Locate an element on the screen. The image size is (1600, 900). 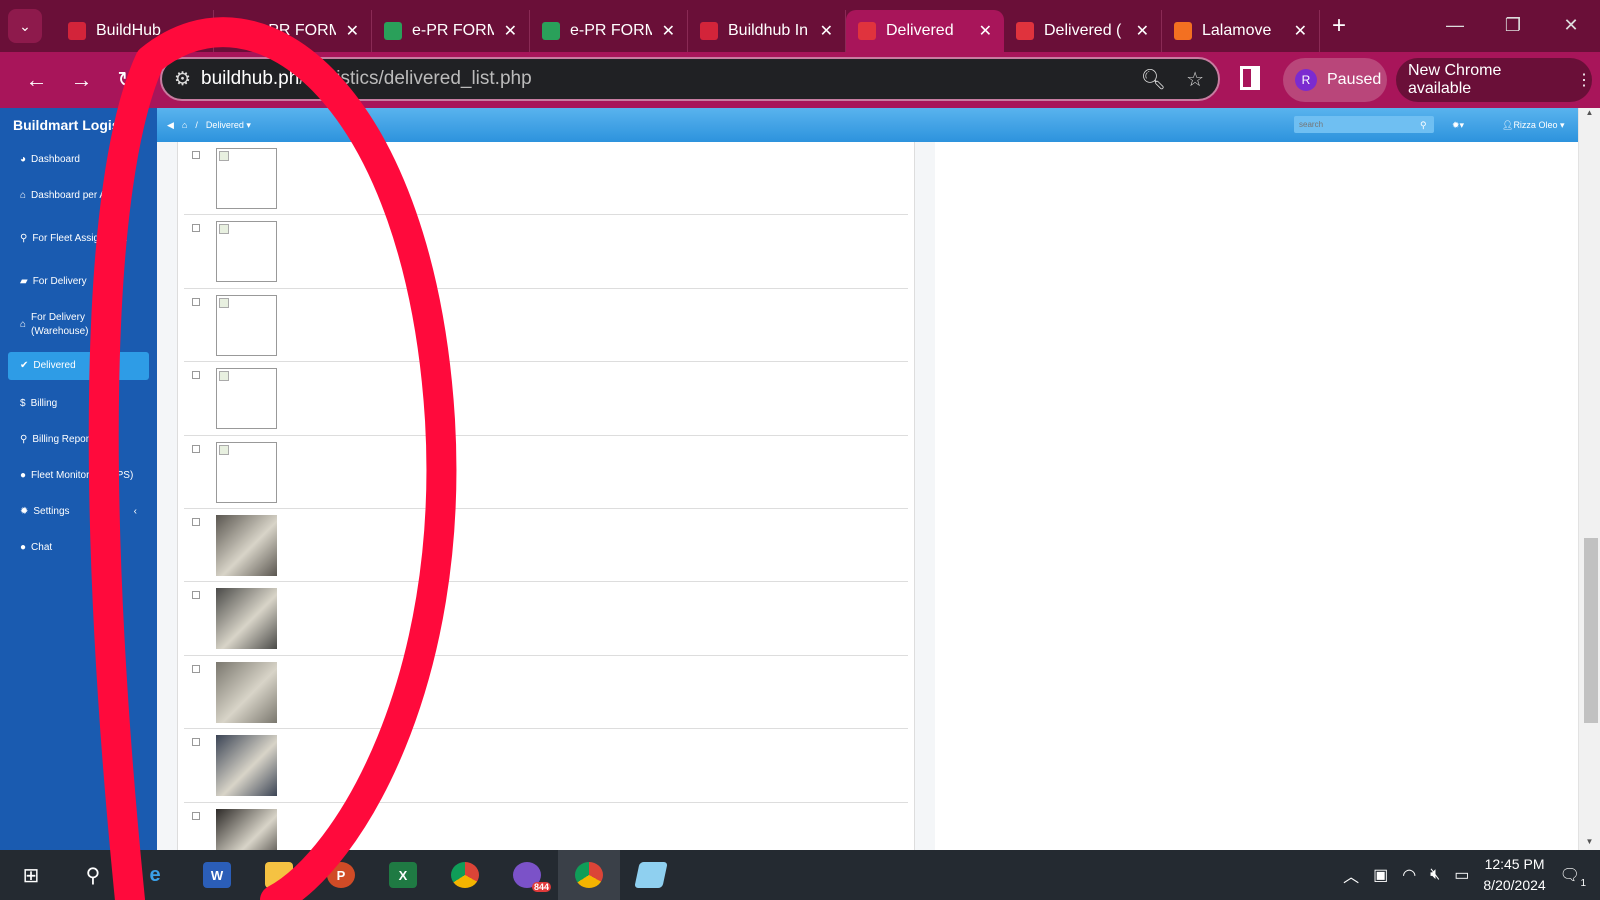
sidebar-toggle-icon: ◀ is located at coordinates (170, 125).